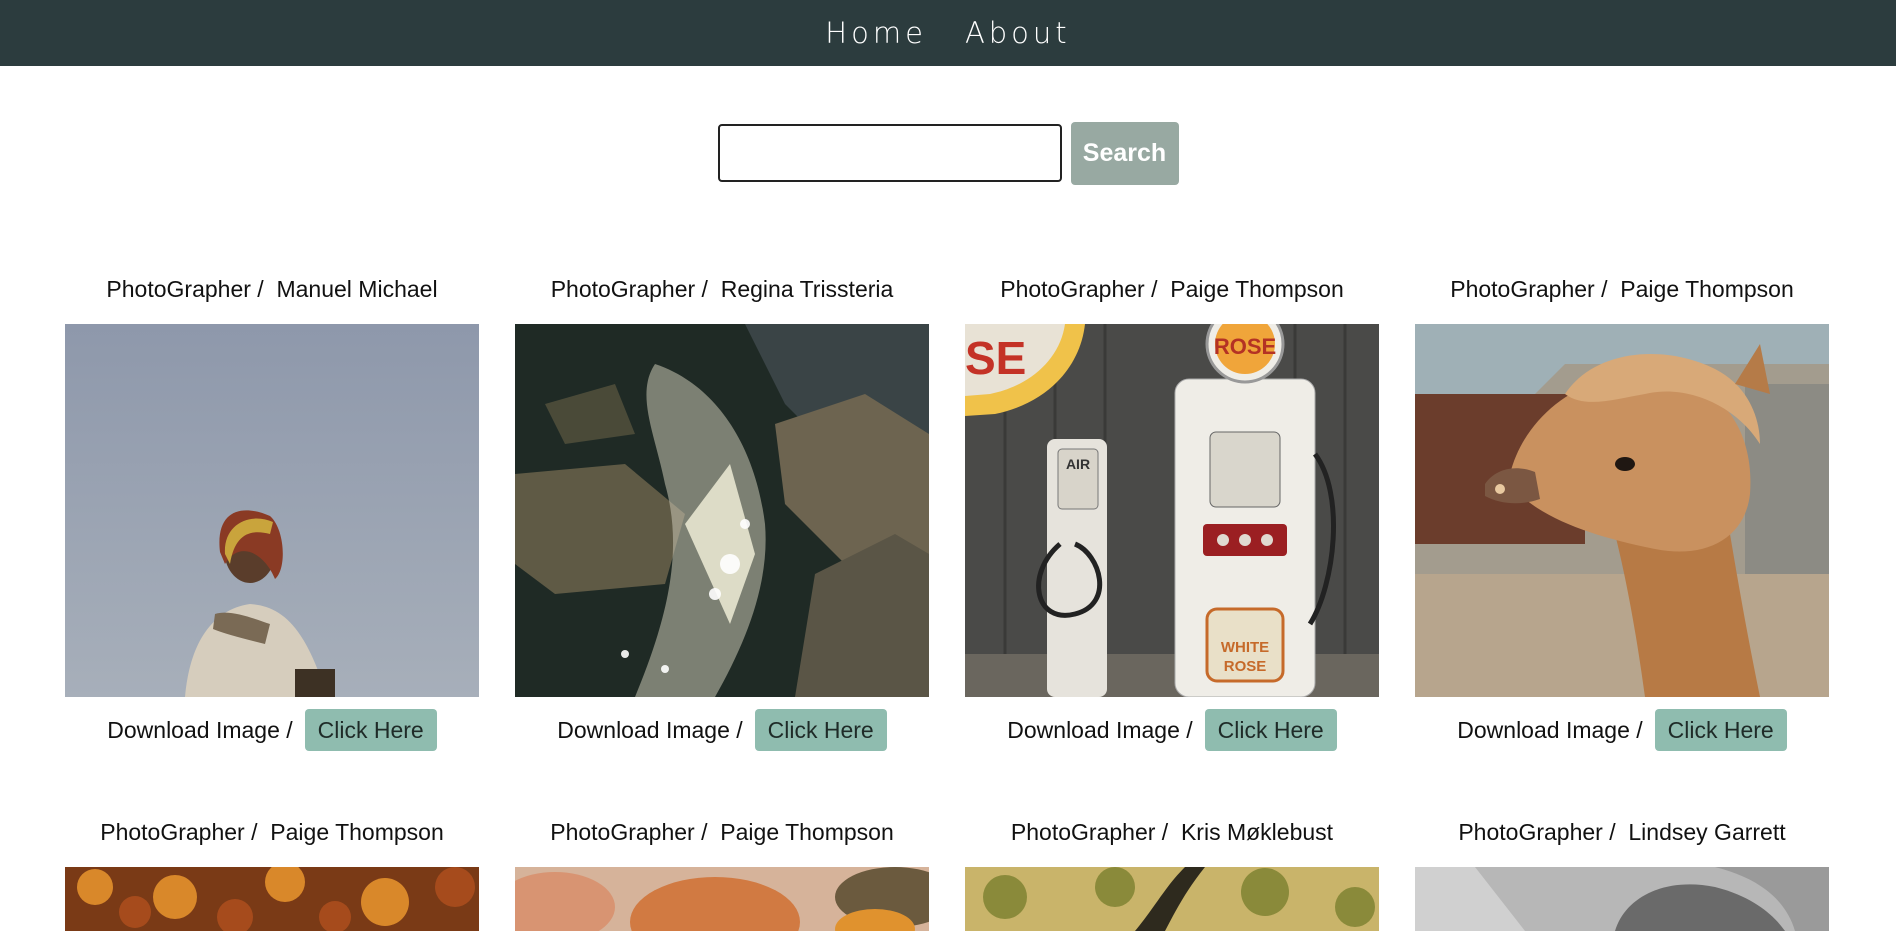  What do you see at coordinates (1172, 834) in the screenshot?
I see `photographer-line: PhotoGrapher / Kris Møklebust` at bounding box center [1172, 834].